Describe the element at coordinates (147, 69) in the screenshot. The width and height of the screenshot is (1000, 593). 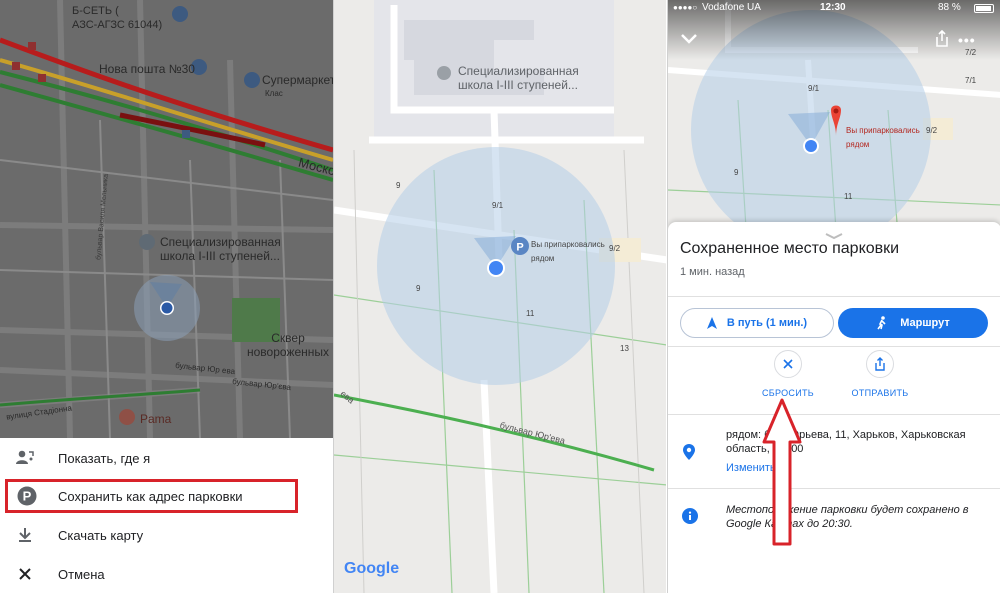
I see `map-label-nova-poshta: Нова пошта №30` at that location.